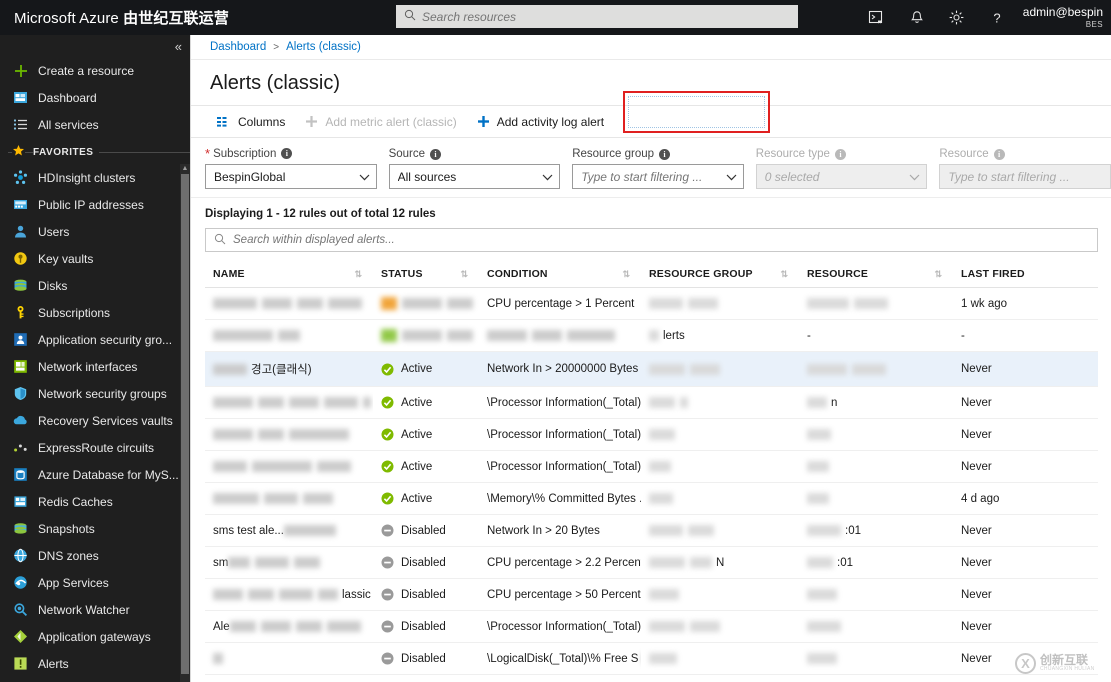 Image resolution: width=1111 pixels, height=682 pixels. I want to click on dns-zone-icon, so click(20, 555).